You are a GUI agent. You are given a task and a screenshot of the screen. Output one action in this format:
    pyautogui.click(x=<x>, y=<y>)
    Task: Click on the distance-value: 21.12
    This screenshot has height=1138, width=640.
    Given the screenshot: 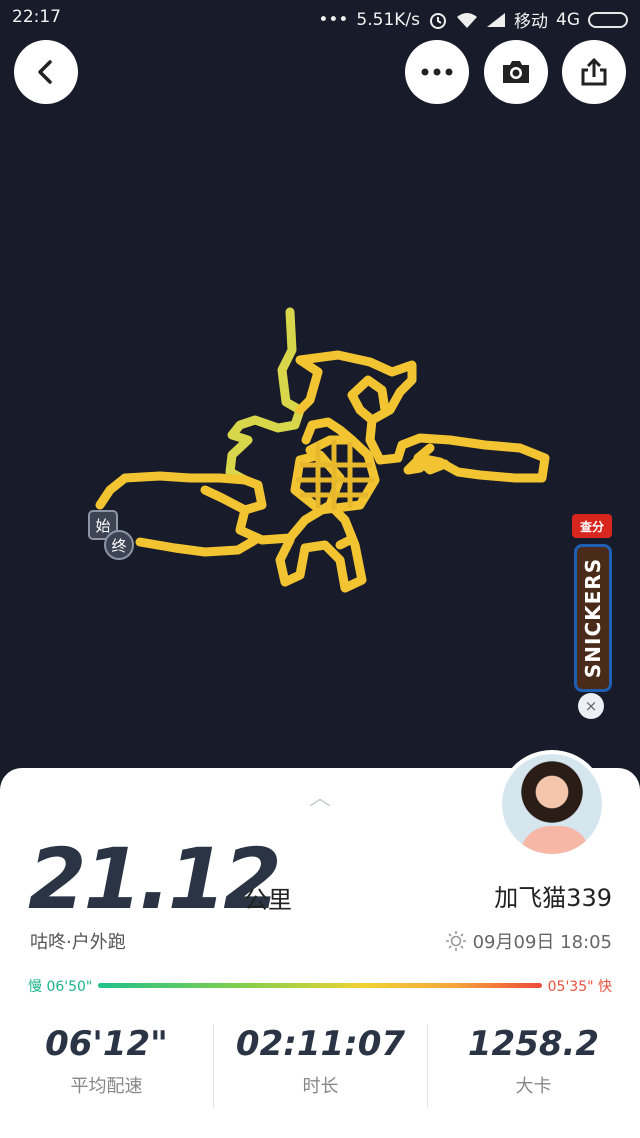 What is the action you would take?
    pyautogui.click(x=155, y=879)
    